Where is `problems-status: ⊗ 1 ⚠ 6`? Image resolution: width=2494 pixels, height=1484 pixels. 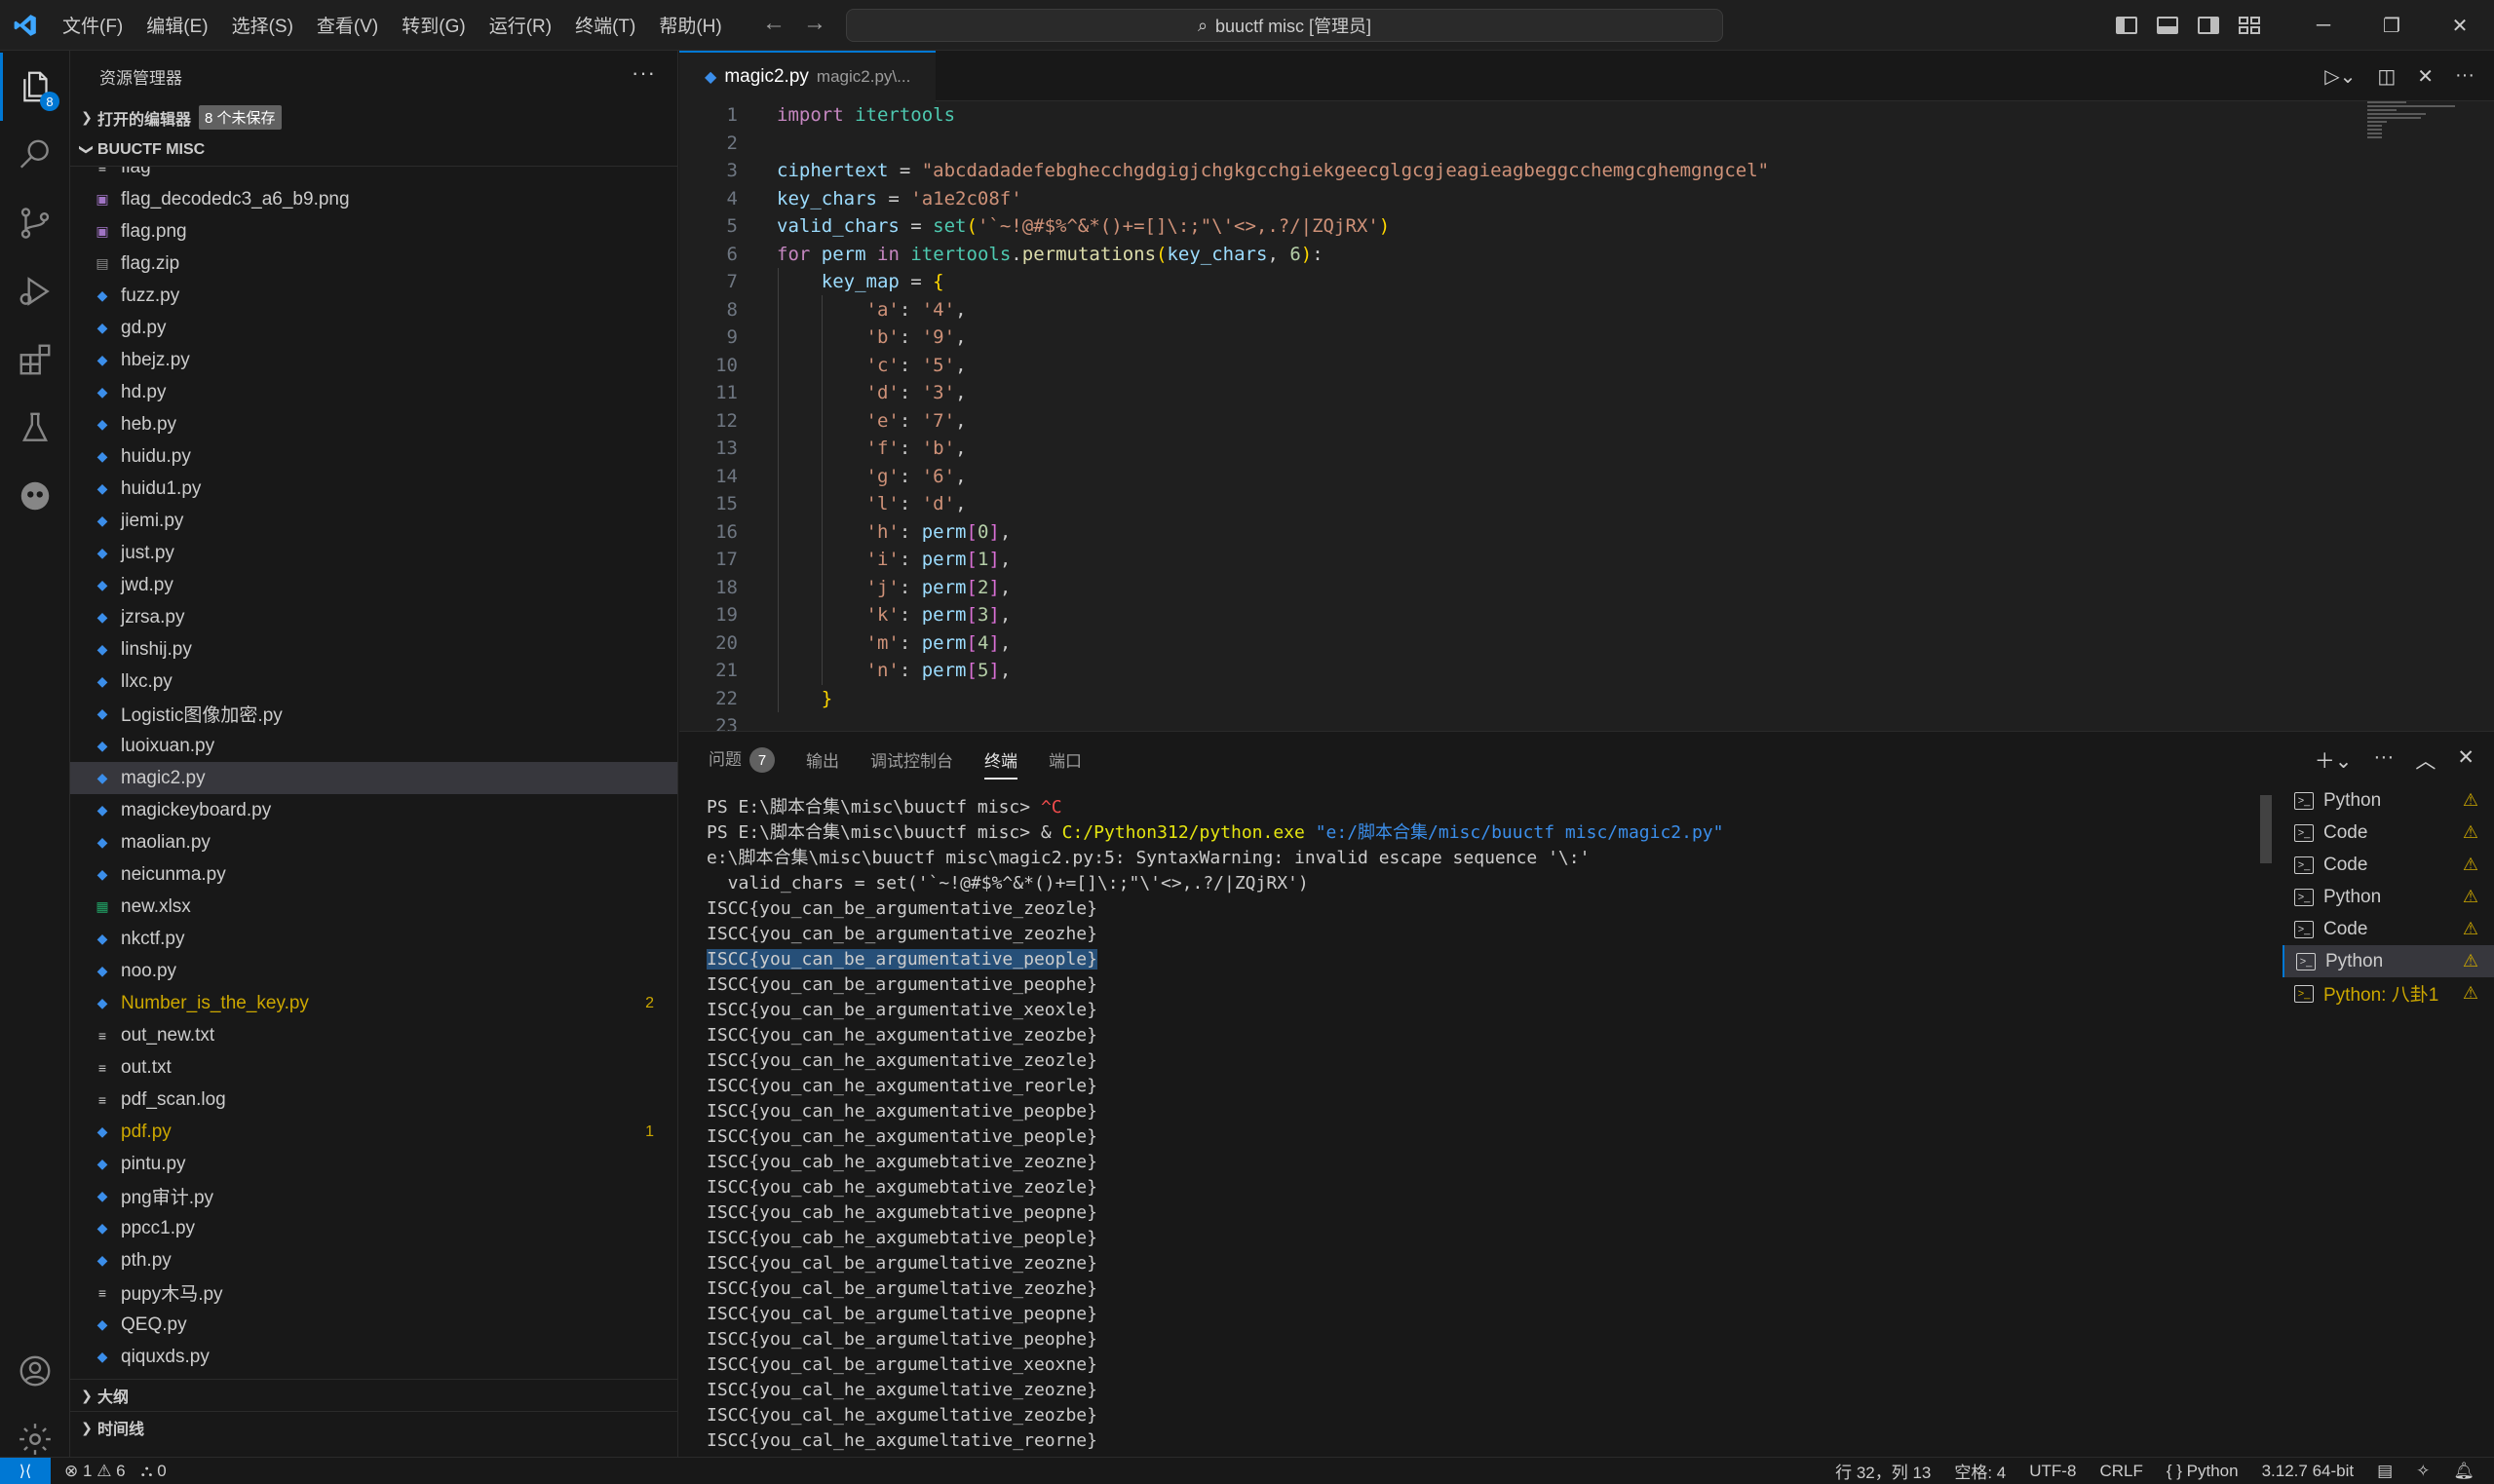 problems-status: ⊗ 1 ⚠ 6 is located at coordinates (95, 1471).